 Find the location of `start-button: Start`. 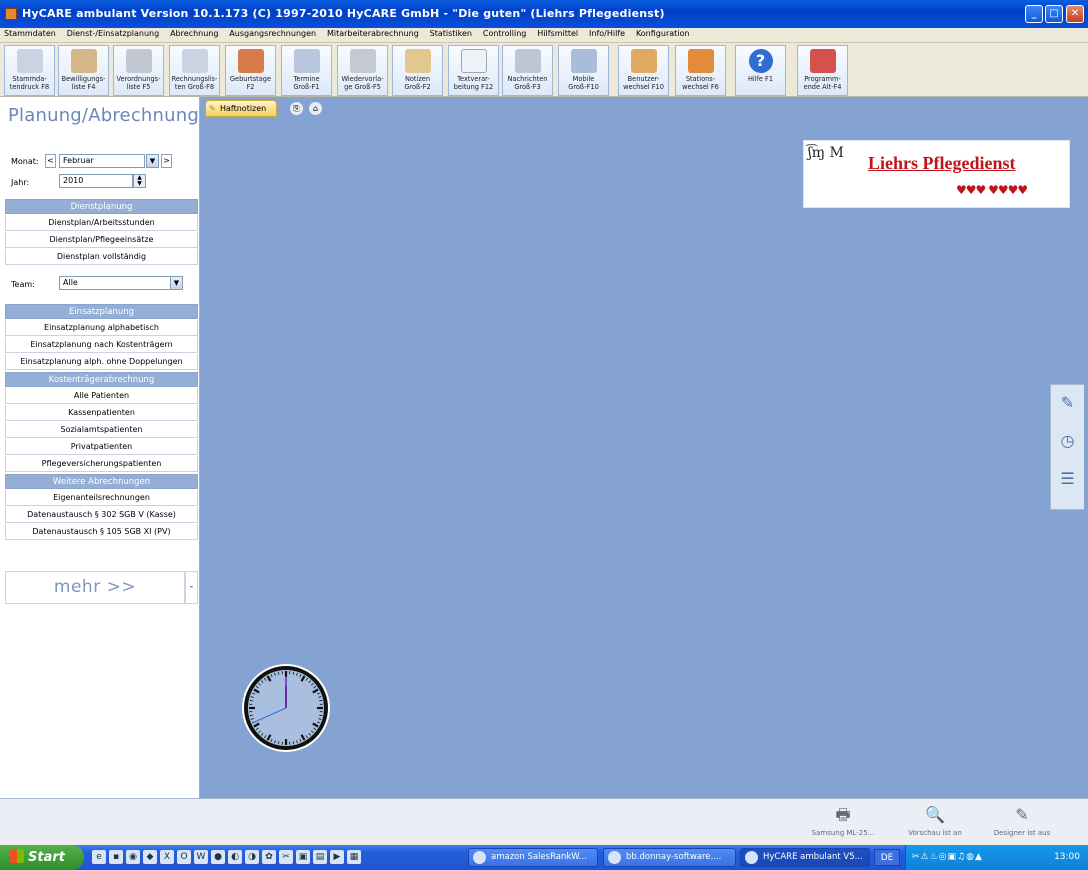

start-button: Start is located at coordinates (42, 857).